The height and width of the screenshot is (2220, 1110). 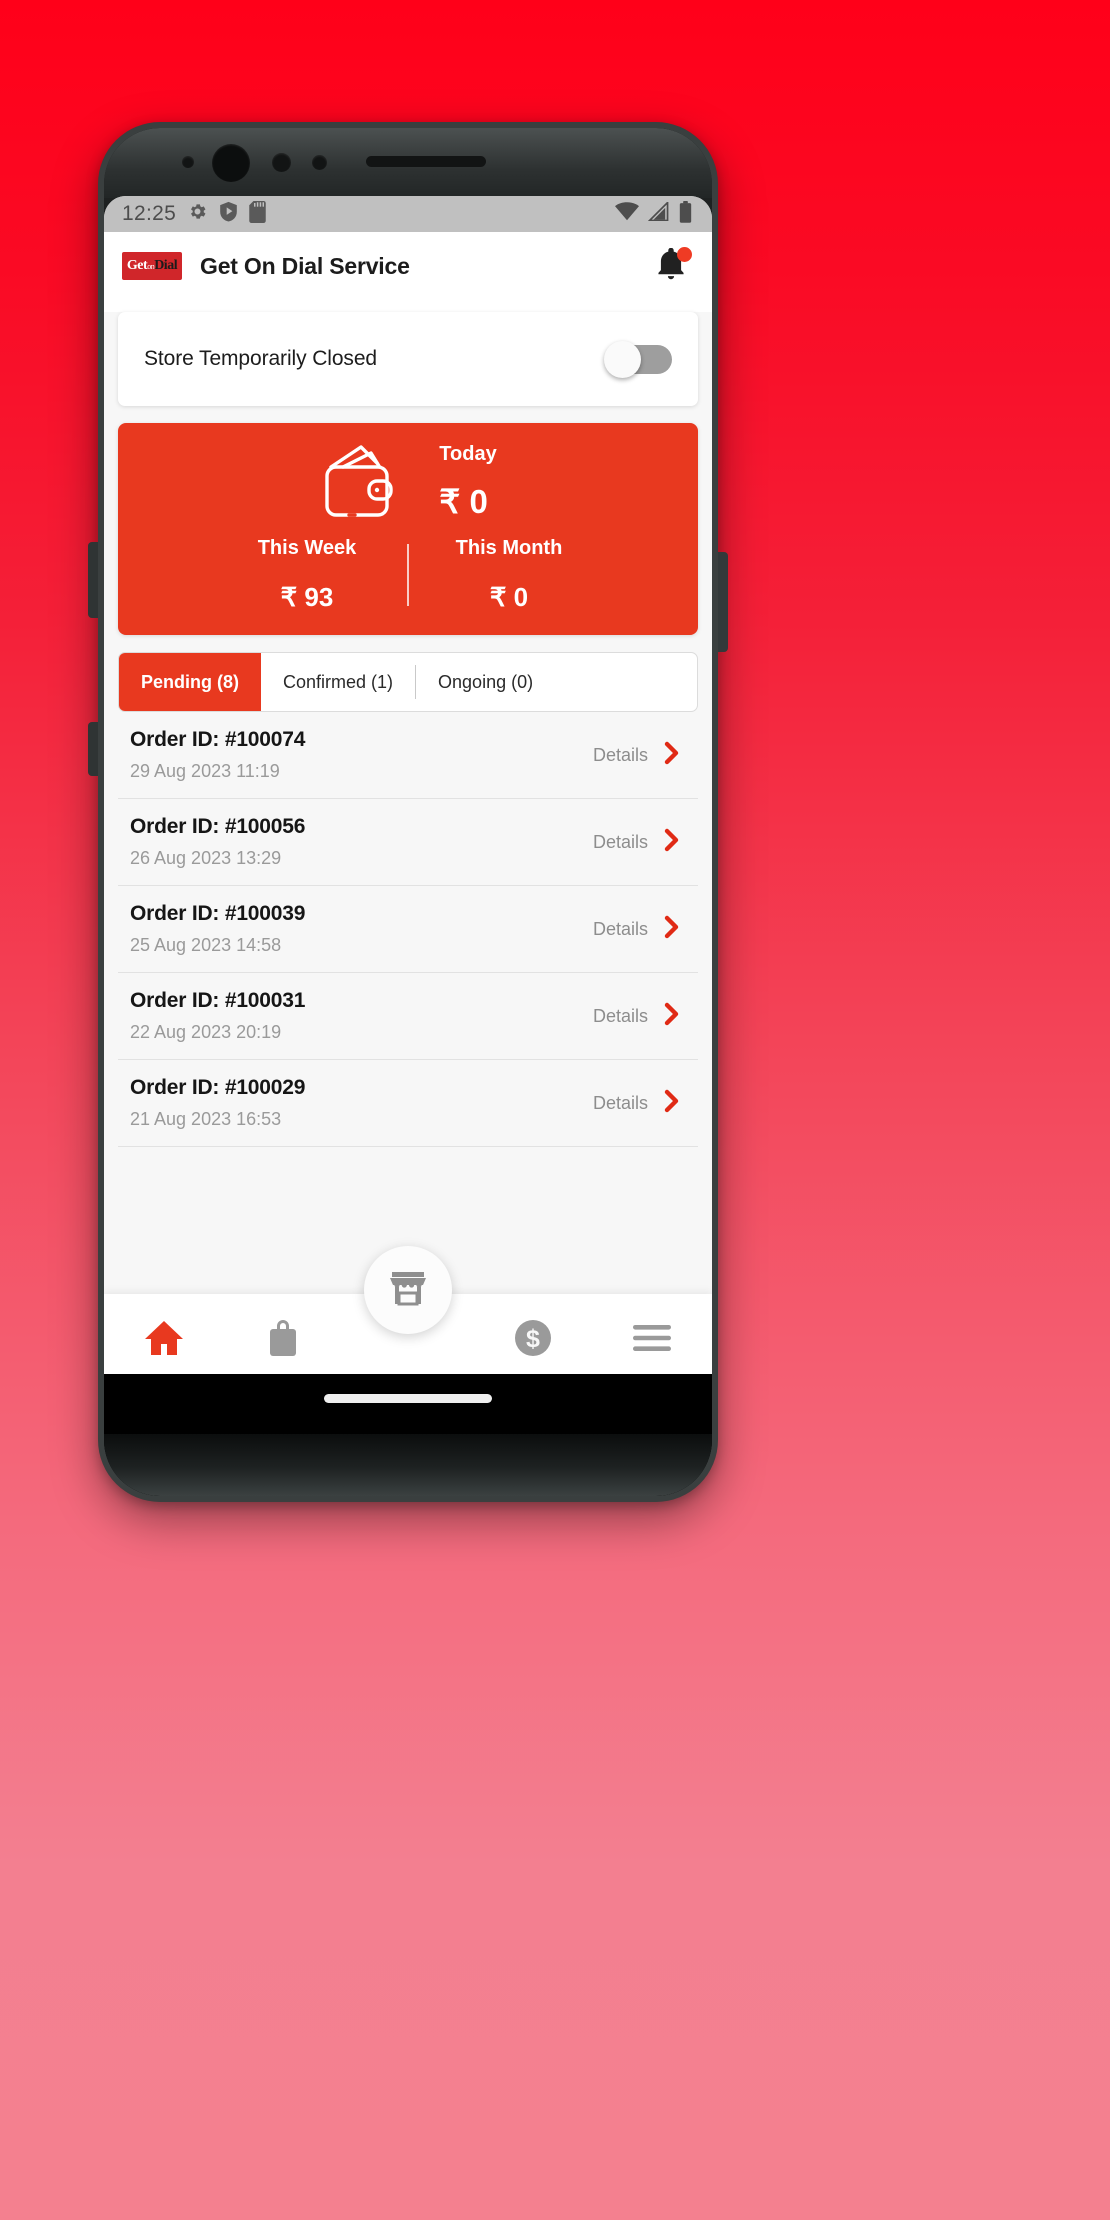 I want to click on tab-ongoing: Ongoing (0), so click(x=485, y=682).